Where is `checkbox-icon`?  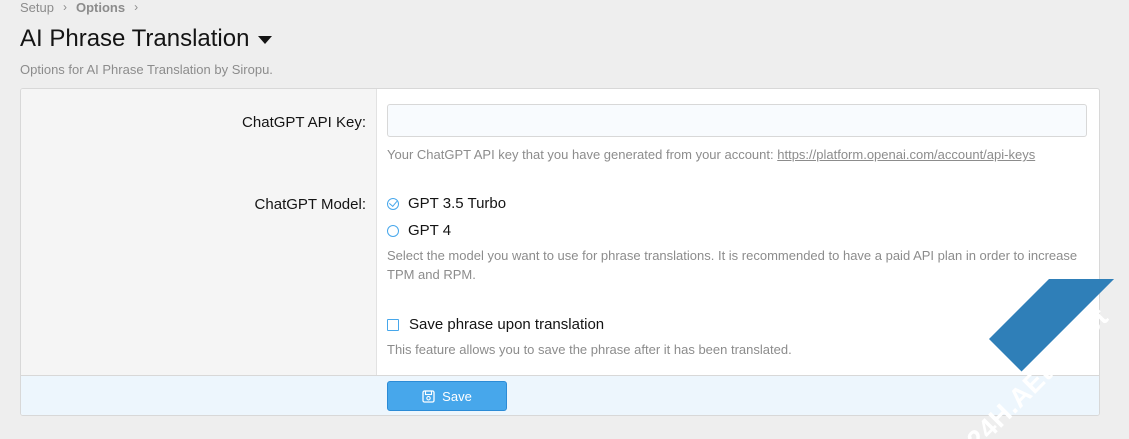
checkbox-icon is located at coordinates (393, 324).